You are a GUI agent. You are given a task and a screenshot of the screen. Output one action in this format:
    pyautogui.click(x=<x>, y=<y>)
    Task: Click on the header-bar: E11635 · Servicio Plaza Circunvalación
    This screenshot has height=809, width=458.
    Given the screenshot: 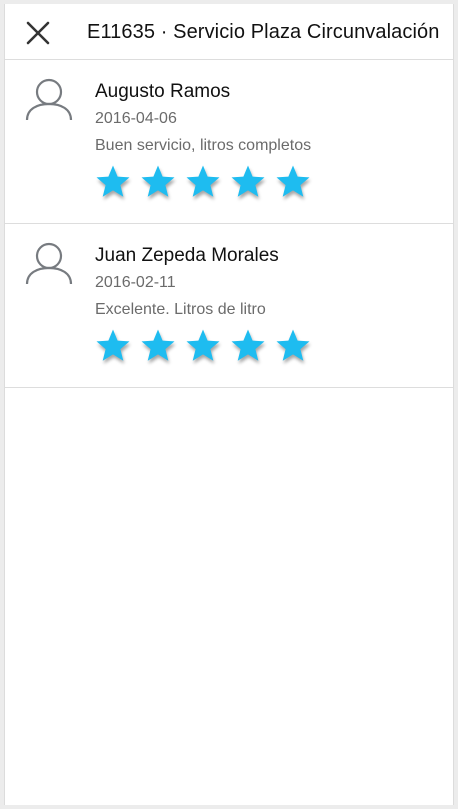 What is the action you would take?
    pyautogui.click(x=229, y=32)
    